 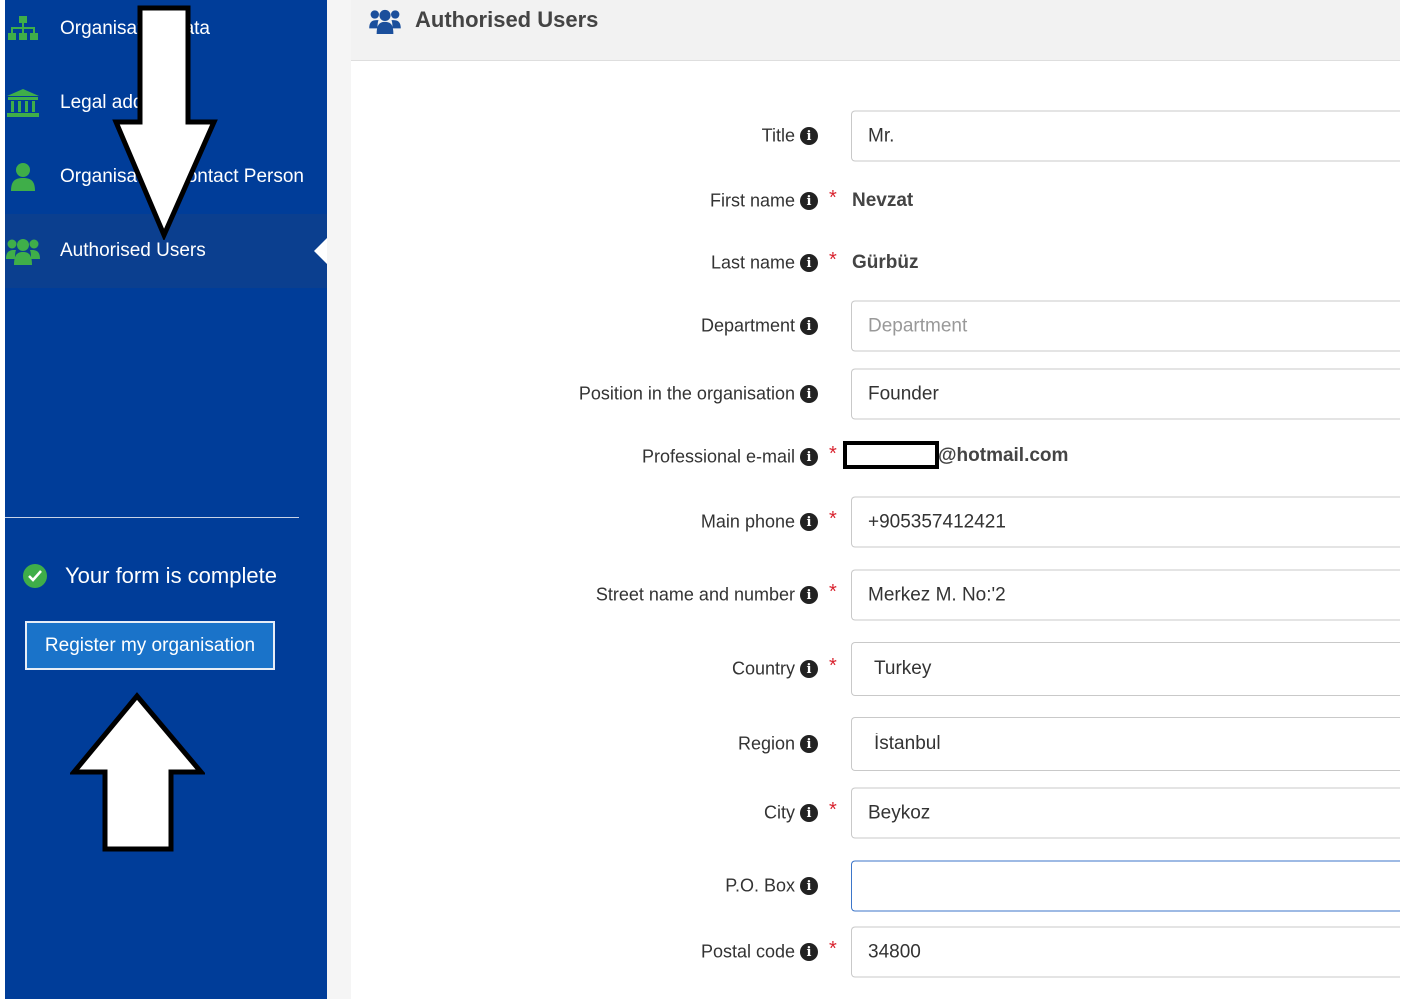 I want to click on last-name-value: Gürbüz, so click(x=885, y=262).